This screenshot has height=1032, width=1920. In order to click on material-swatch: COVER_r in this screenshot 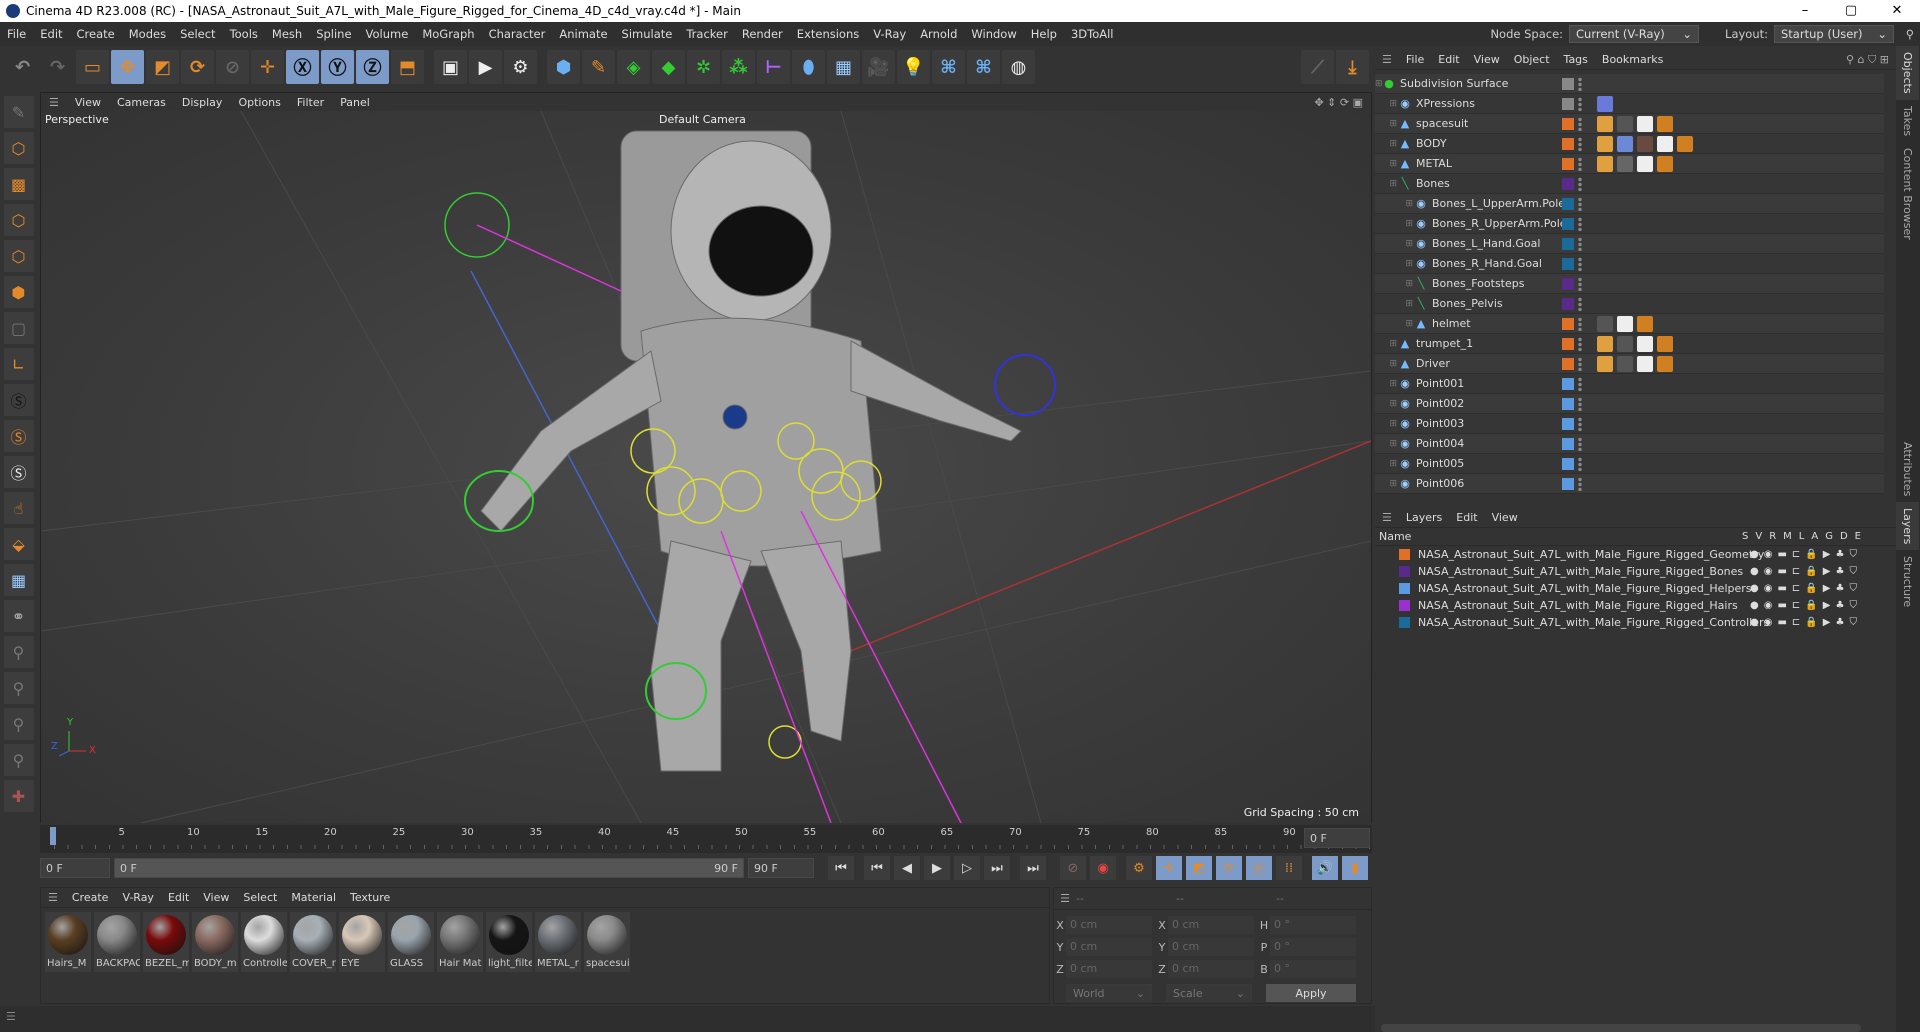, I will do `click(313, 942)`.